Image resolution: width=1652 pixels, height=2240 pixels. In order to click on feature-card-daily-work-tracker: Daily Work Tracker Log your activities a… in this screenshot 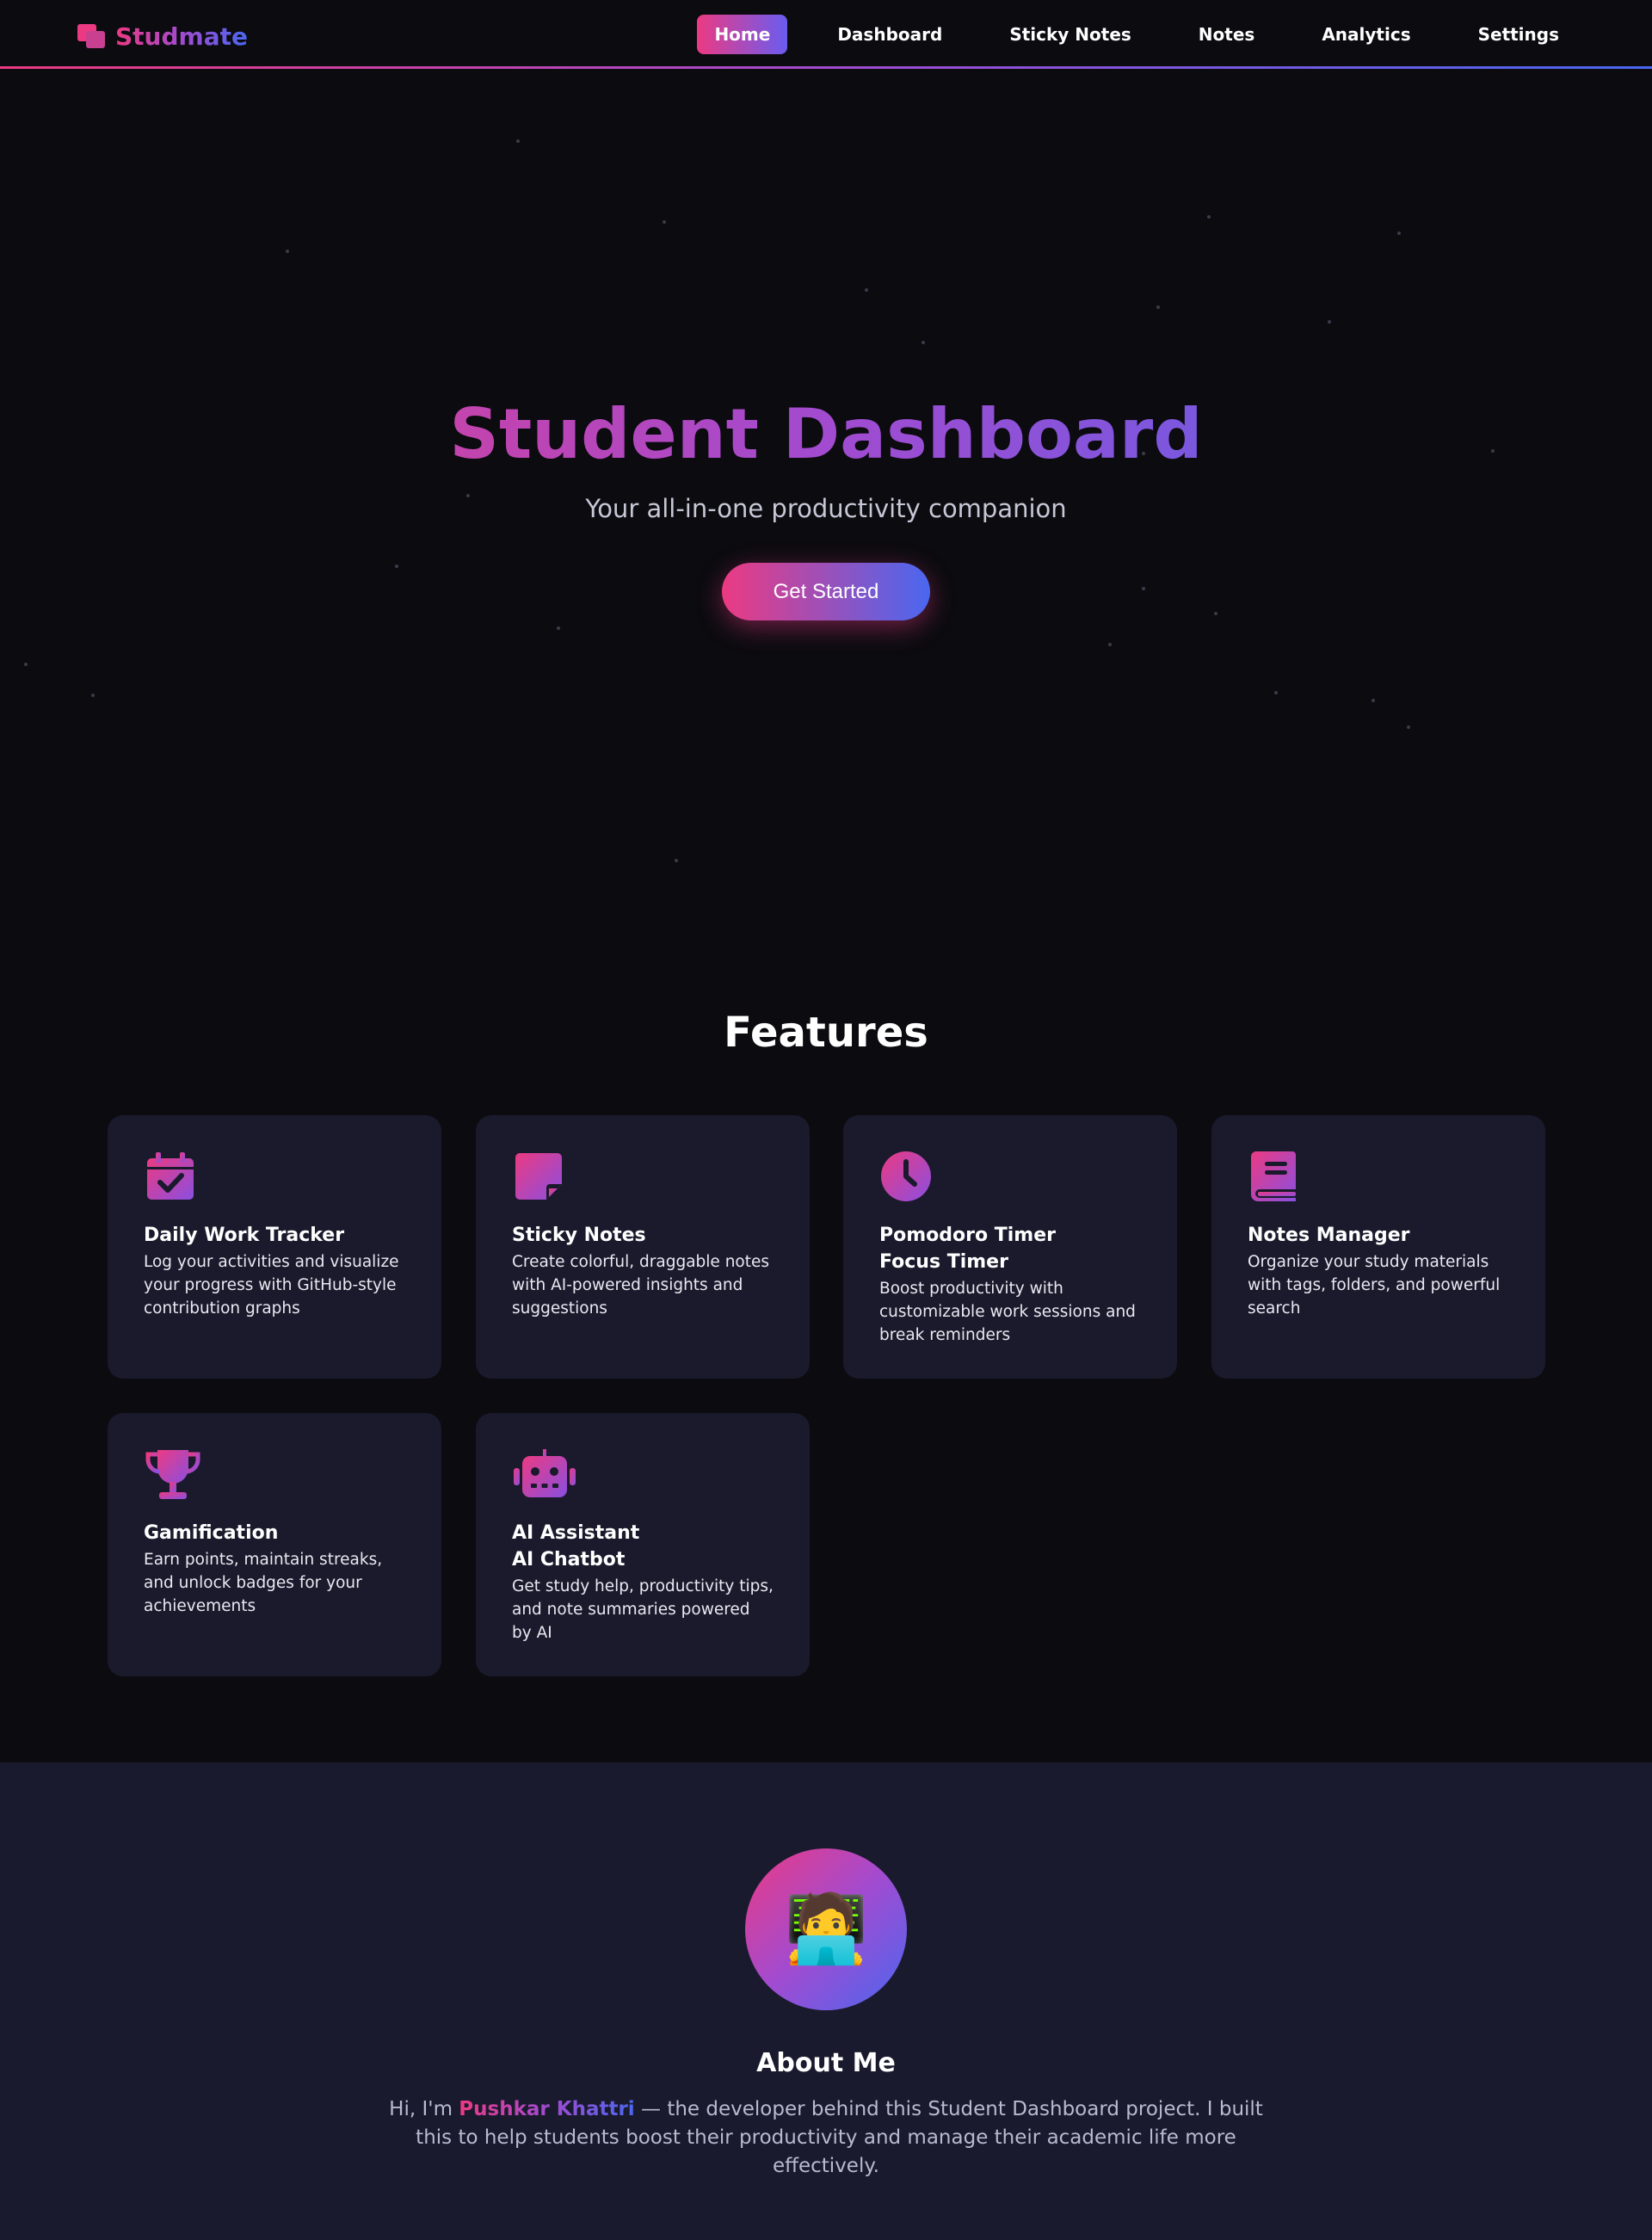, I will do `click(274, 1247)`.